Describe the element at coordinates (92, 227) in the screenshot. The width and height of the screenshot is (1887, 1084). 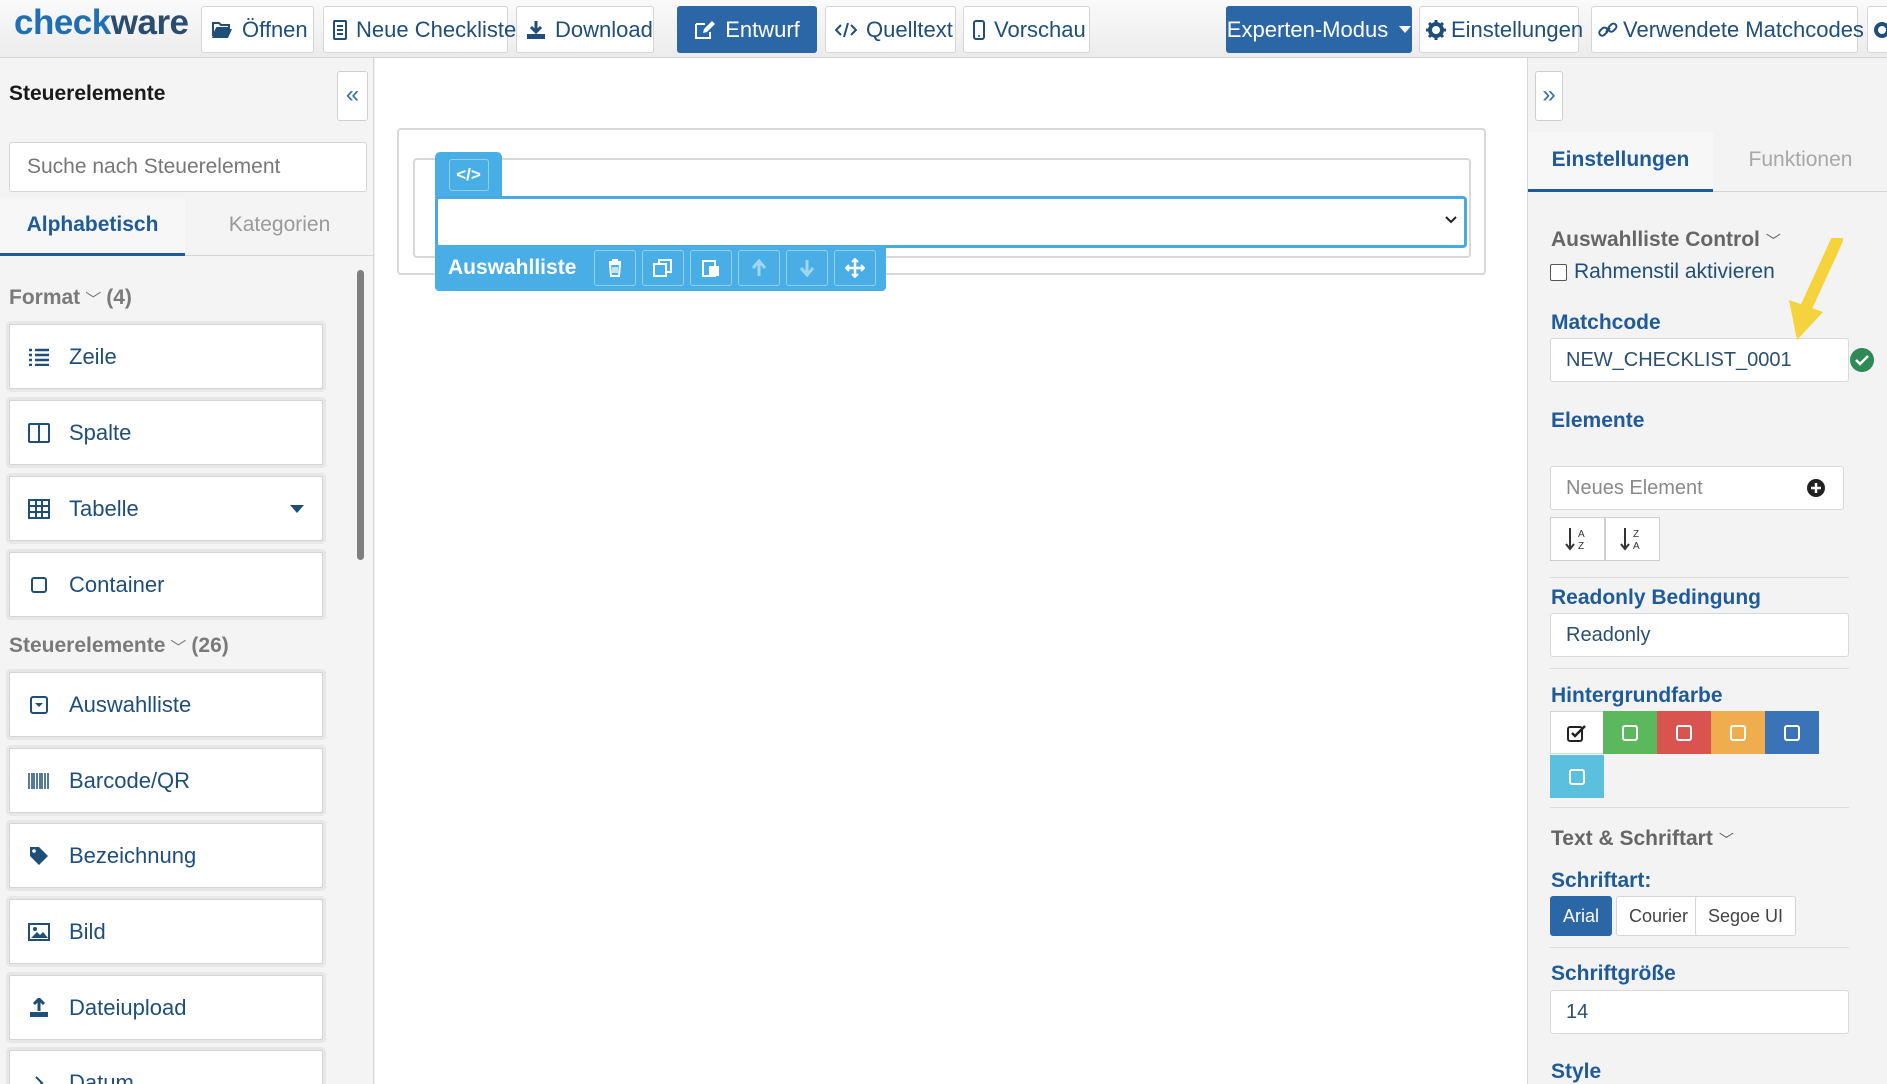
I see `tab-alphabetical: Alphabetisch` at that location.